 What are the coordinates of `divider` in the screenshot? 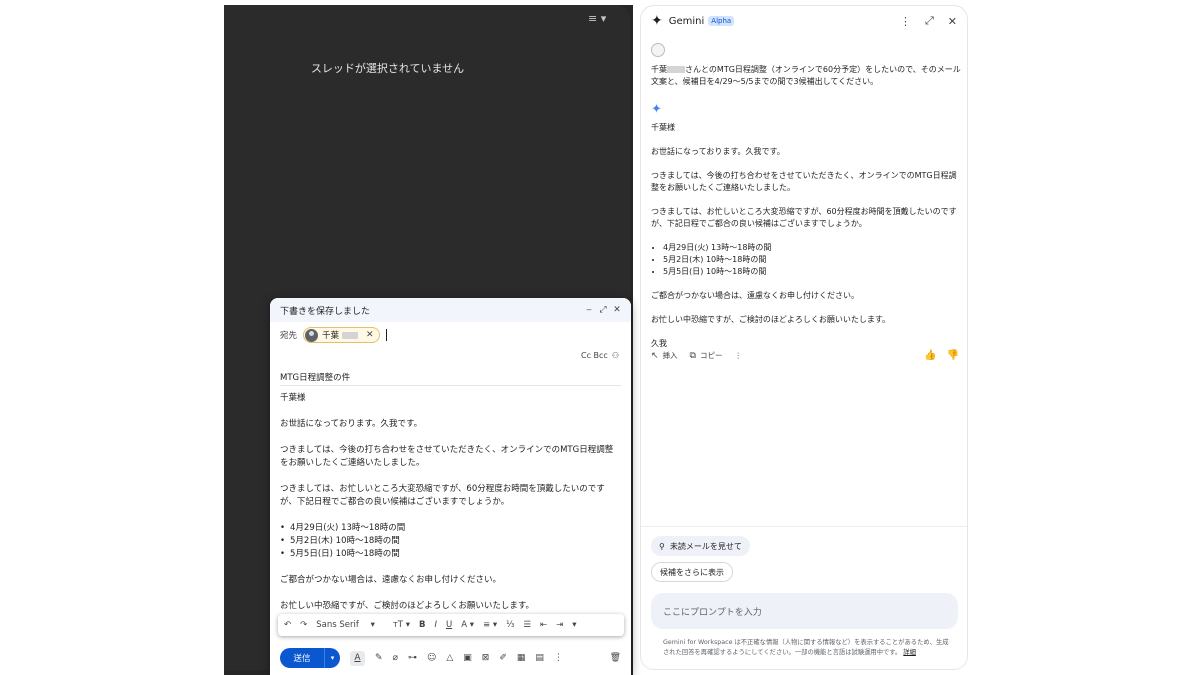 It's located at (804, 526).